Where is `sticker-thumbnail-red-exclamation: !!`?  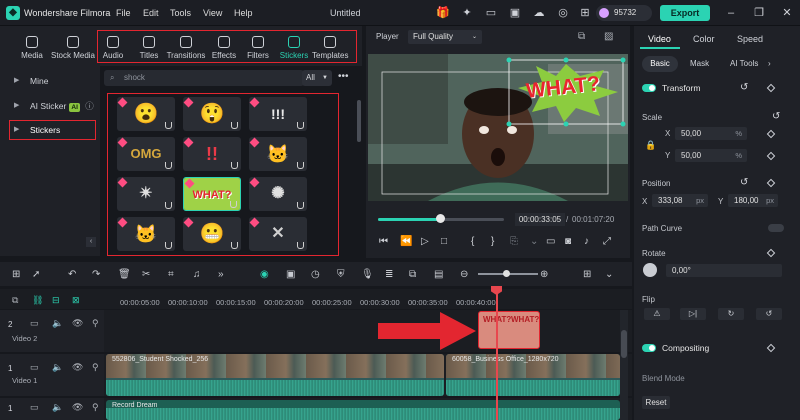 sticker-thumbnail-red-exclamation: !! is located at coordinates (212, 154).